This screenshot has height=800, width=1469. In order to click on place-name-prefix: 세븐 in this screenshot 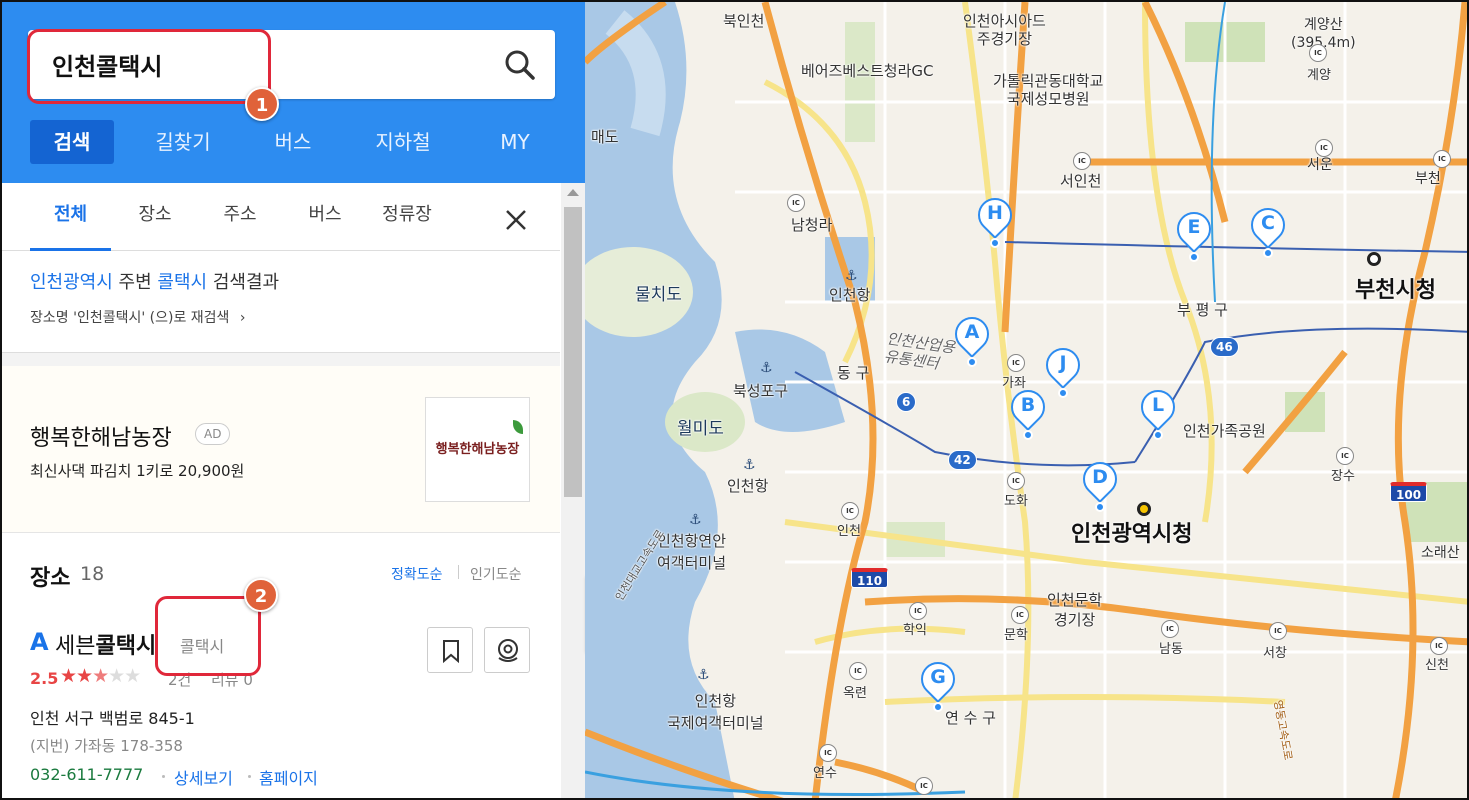, I will do `click(75, 646)`.